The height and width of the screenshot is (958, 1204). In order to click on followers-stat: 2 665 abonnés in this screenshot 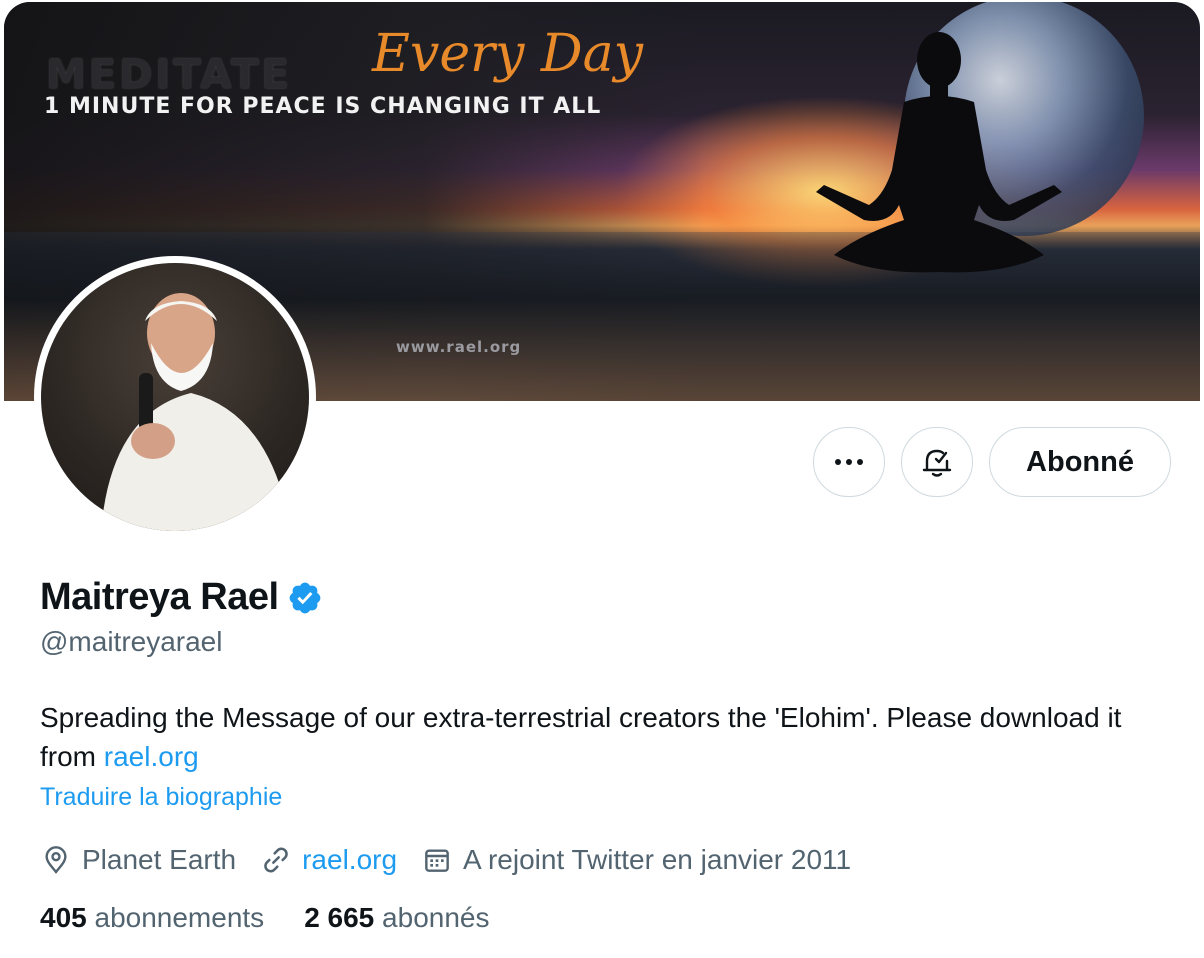, I will do `click(396, 917)`.